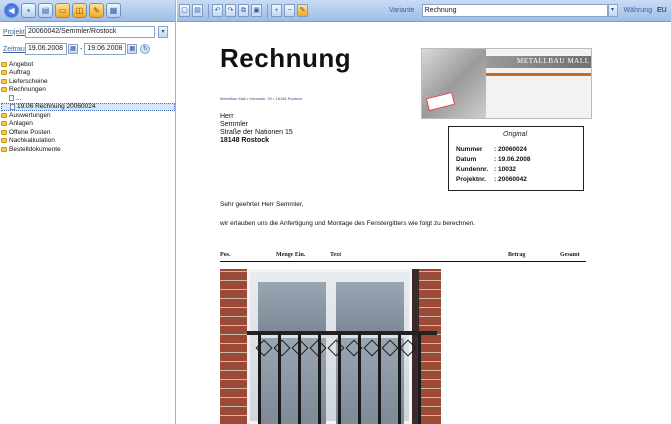 The image size is (671, 424). Describe the element at coordinates (370, 308) in the screenshot. I see `window-pane` at that location.